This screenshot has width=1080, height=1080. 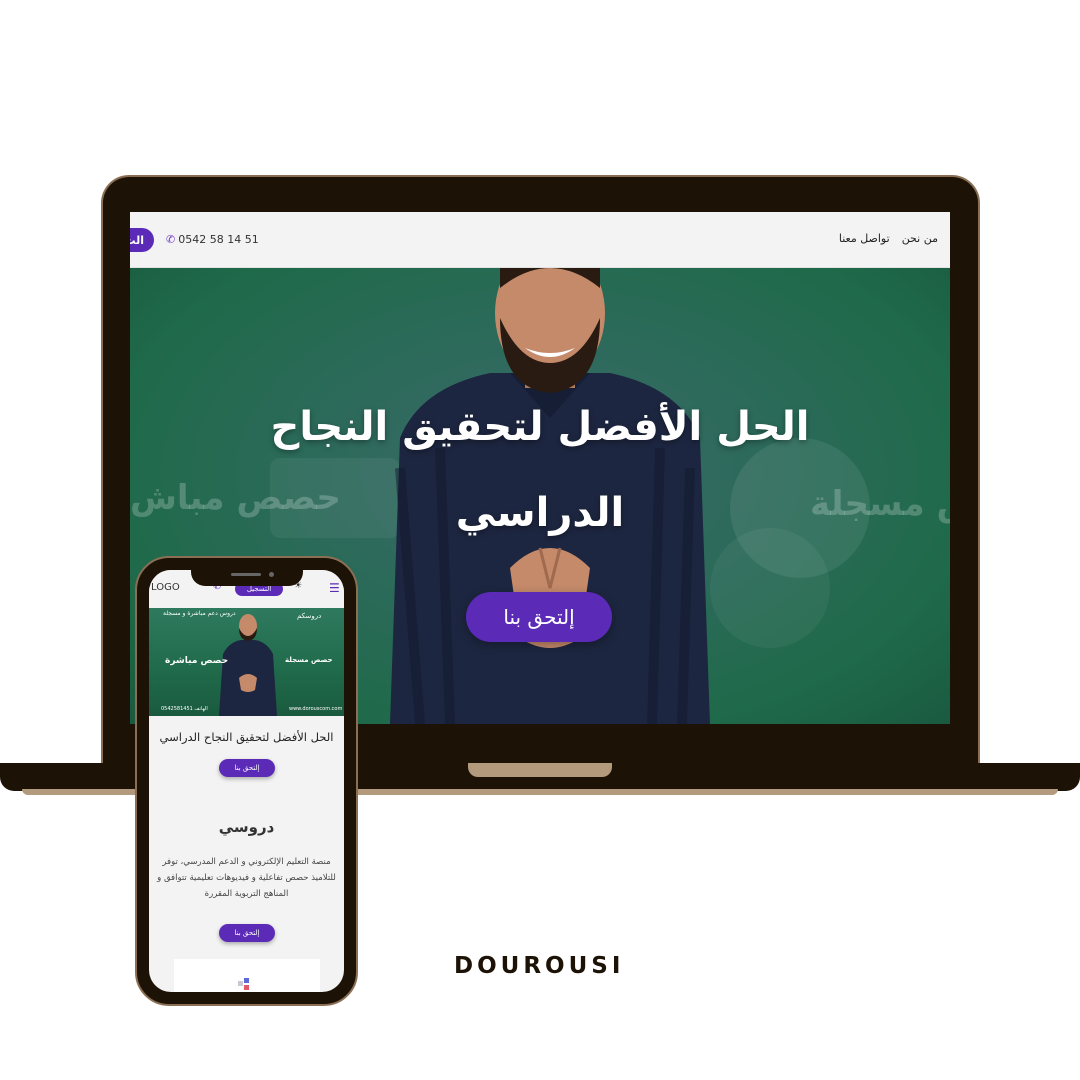 I want to click on mobile-hero-word-right: حصص مسجلة, so click(x=309, y=660).